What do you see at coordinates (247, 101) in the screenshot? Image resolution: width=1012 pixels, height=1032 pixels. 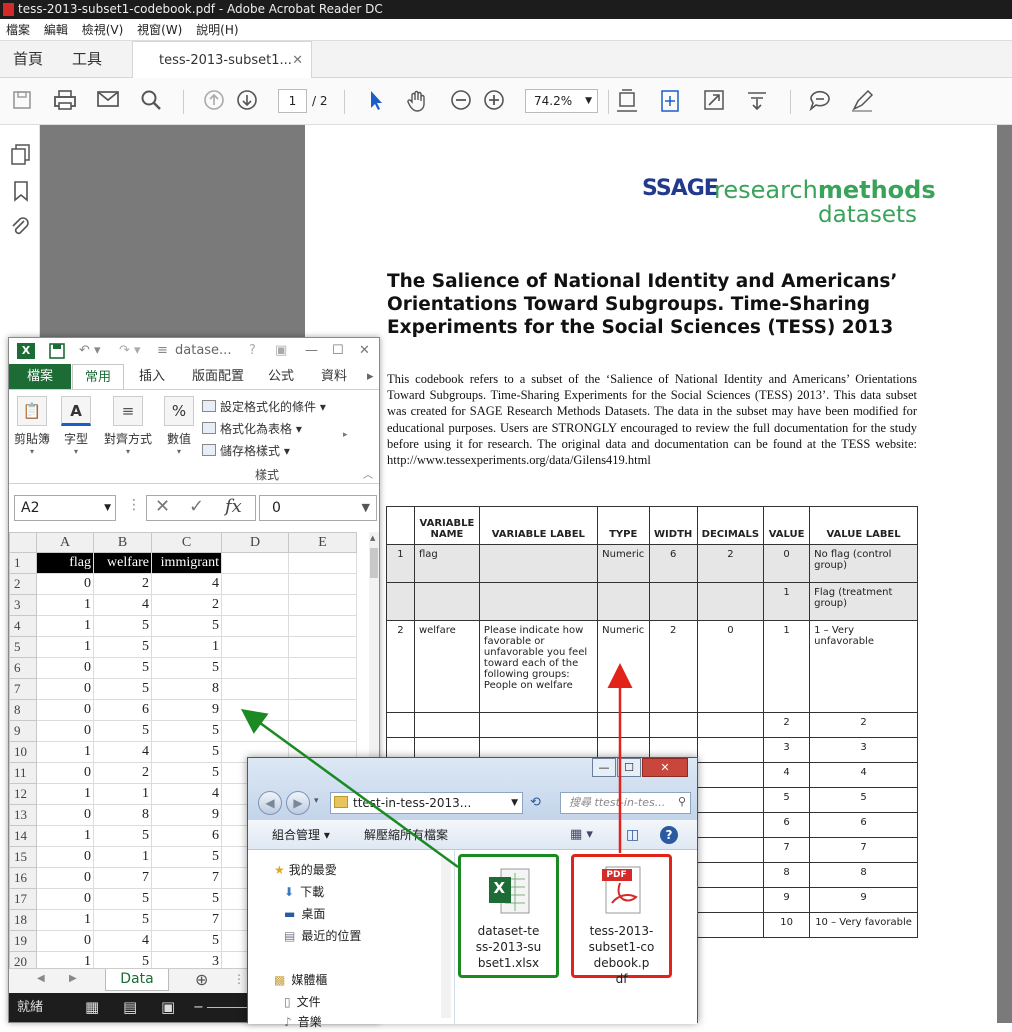 I see `next-page-icon` at bounding box center [247, 101].